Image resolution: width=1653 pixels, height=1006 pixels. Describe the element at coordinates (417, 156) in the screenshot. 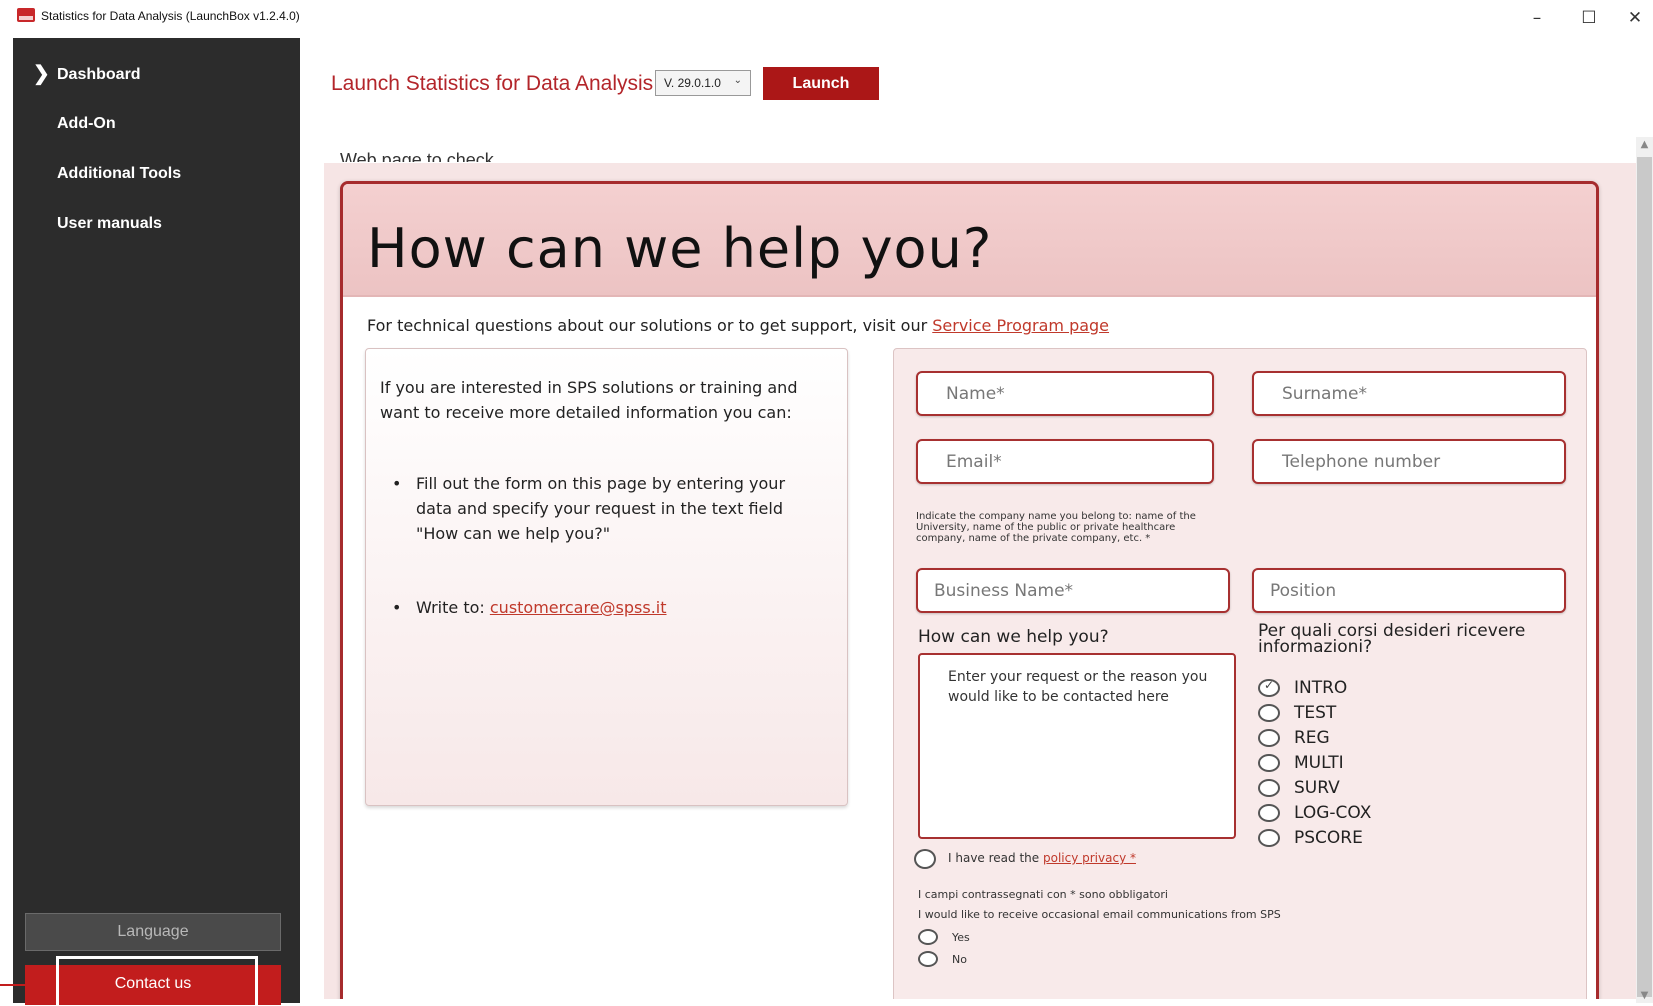

I see `clipped-heading: Web page to check` at that location.